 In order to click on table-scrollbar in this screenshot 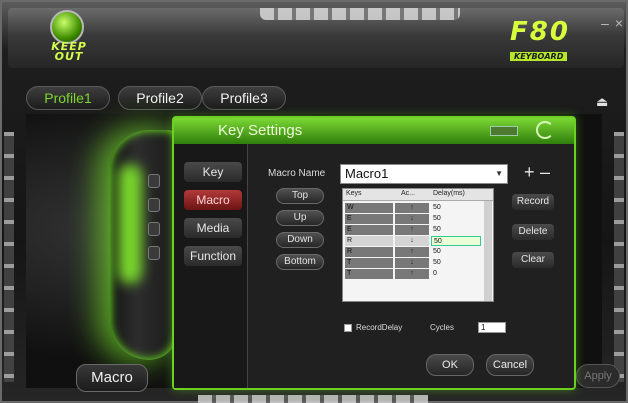, I will do `click(488, 251)`.